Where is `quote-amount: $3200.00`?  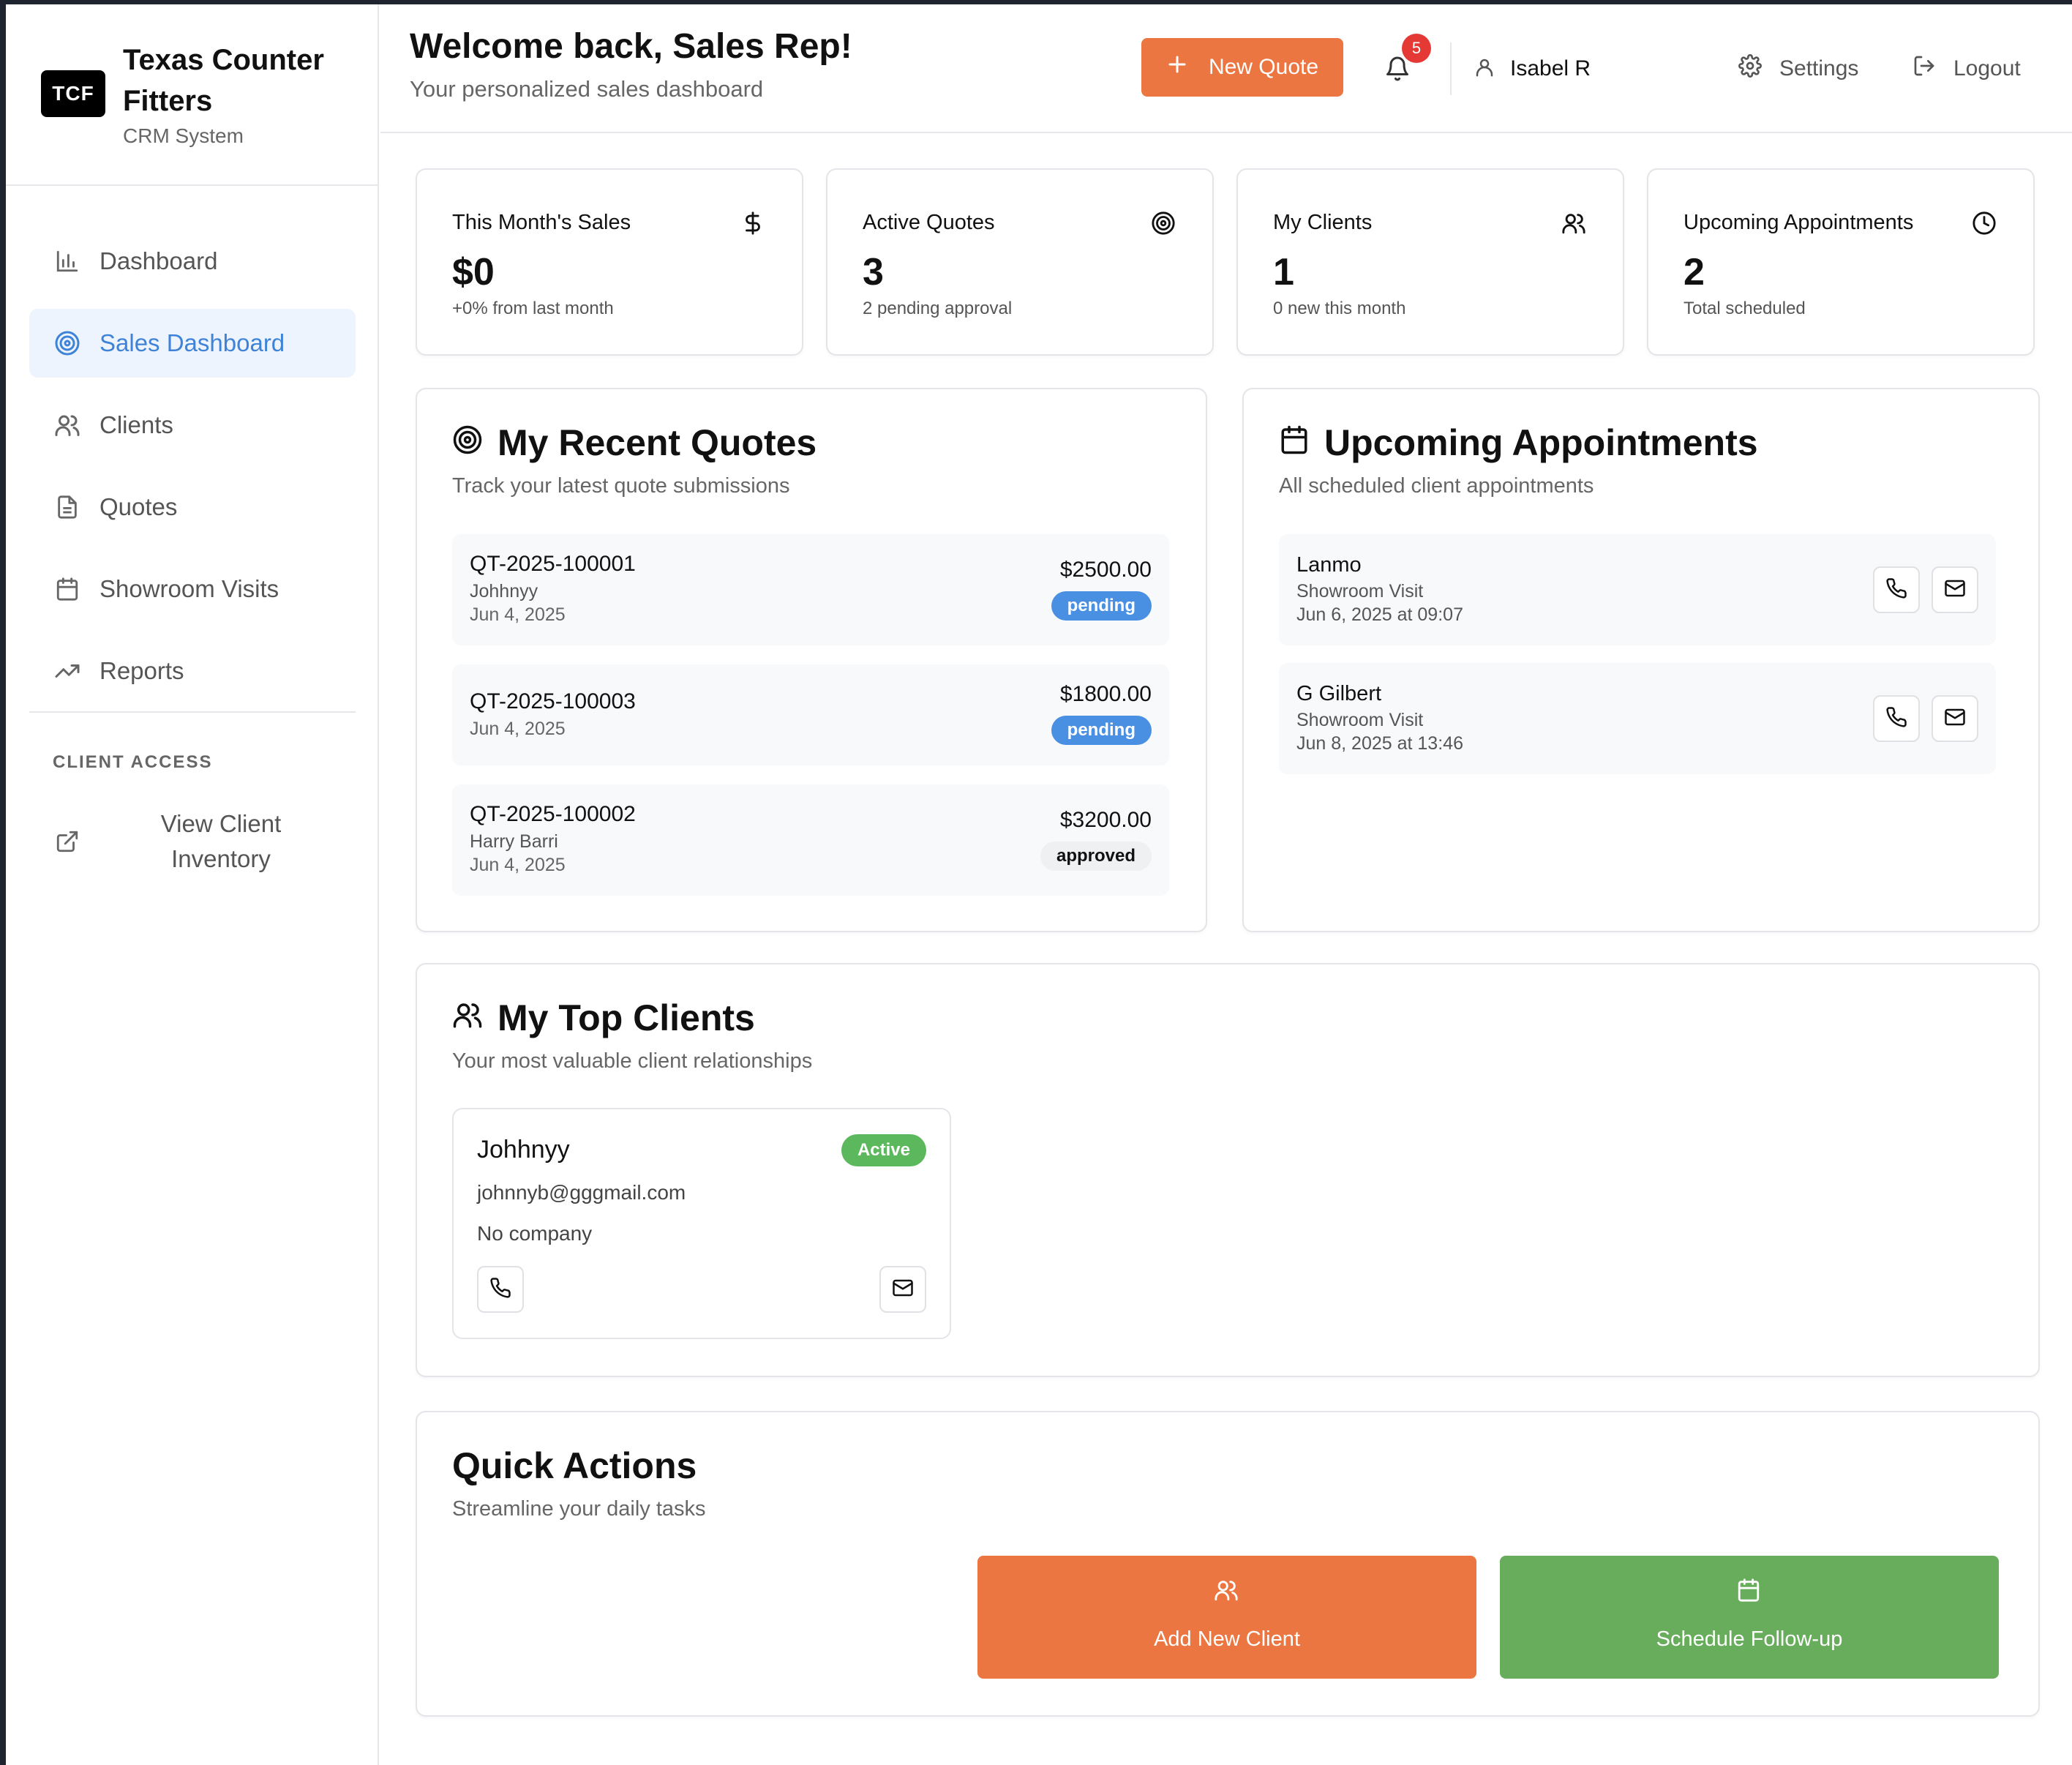
quote-amount: $3200.00 is located at coordinates (1105, 820).